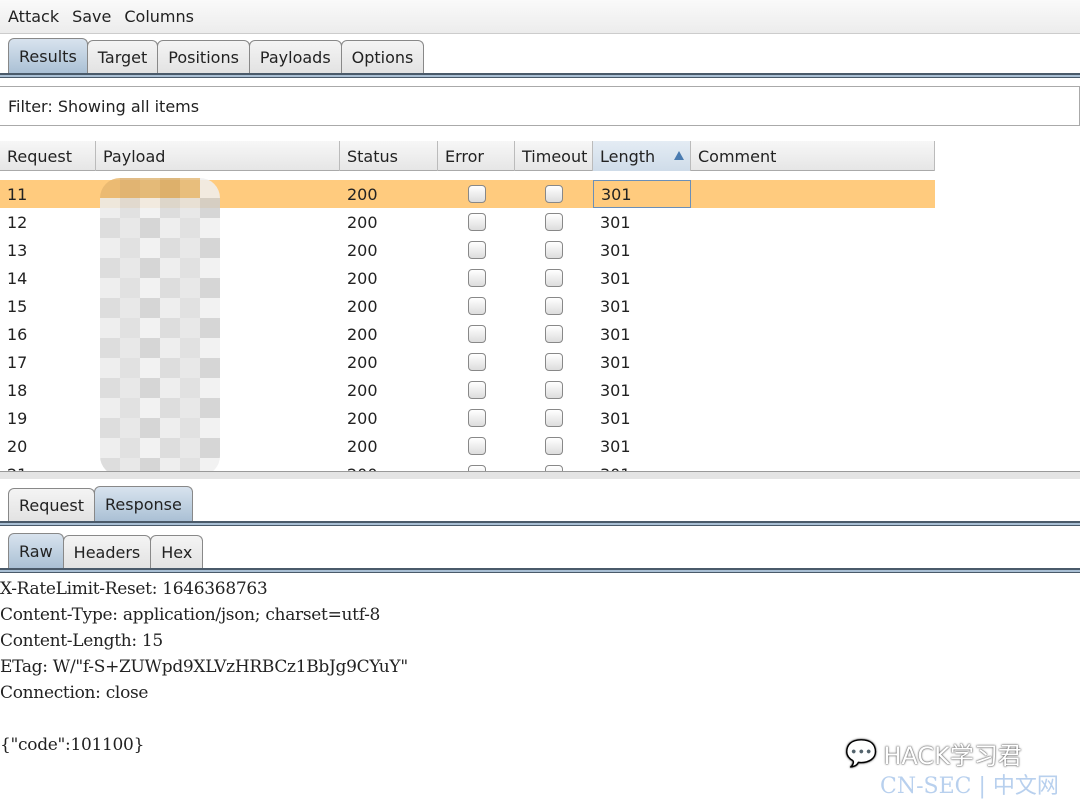 The height and width of the screenshot is (802, 1080). I want to click on col-payload: Payload, so click(218, 156).